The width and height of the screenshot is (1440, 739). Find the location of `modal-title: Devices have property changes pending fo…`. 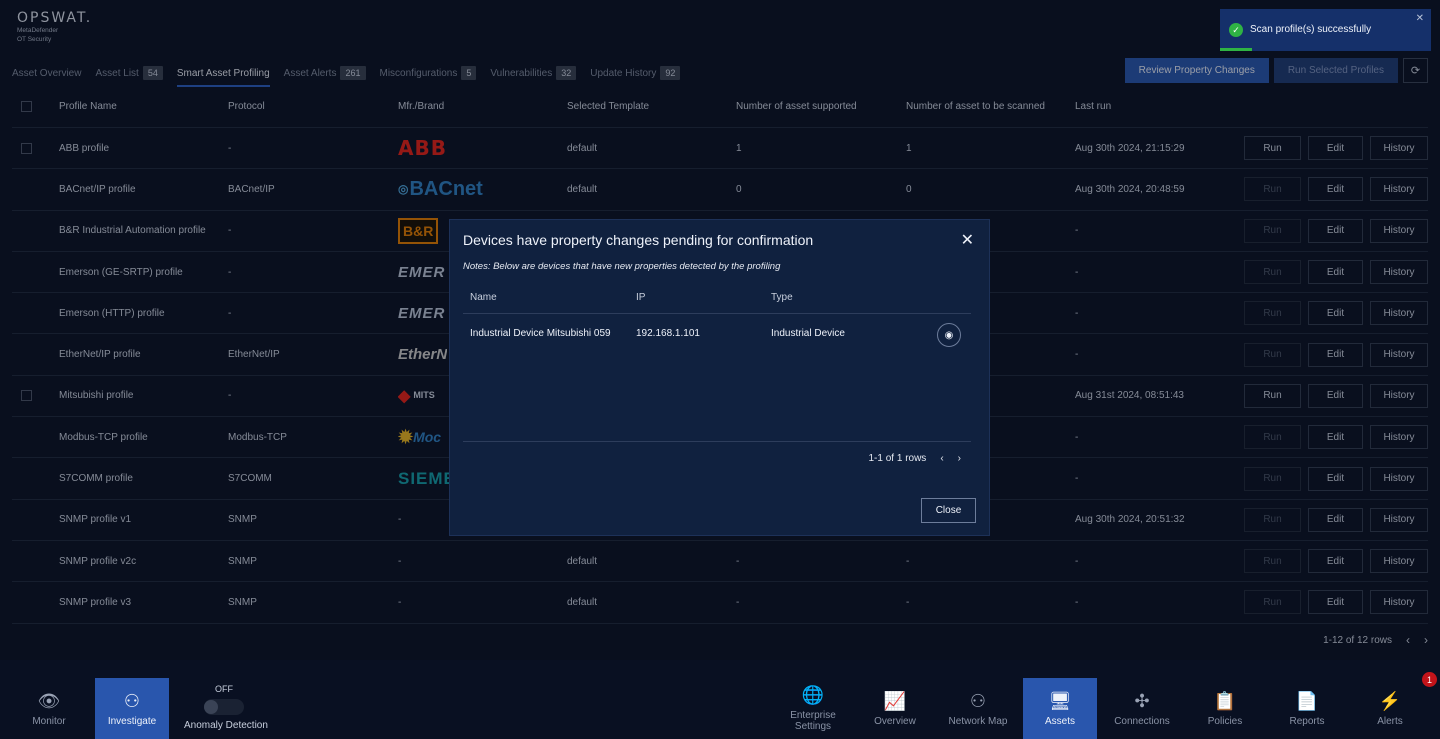

modal-title: Devices have property changes pending fo… is located at coordinates (638, 240).